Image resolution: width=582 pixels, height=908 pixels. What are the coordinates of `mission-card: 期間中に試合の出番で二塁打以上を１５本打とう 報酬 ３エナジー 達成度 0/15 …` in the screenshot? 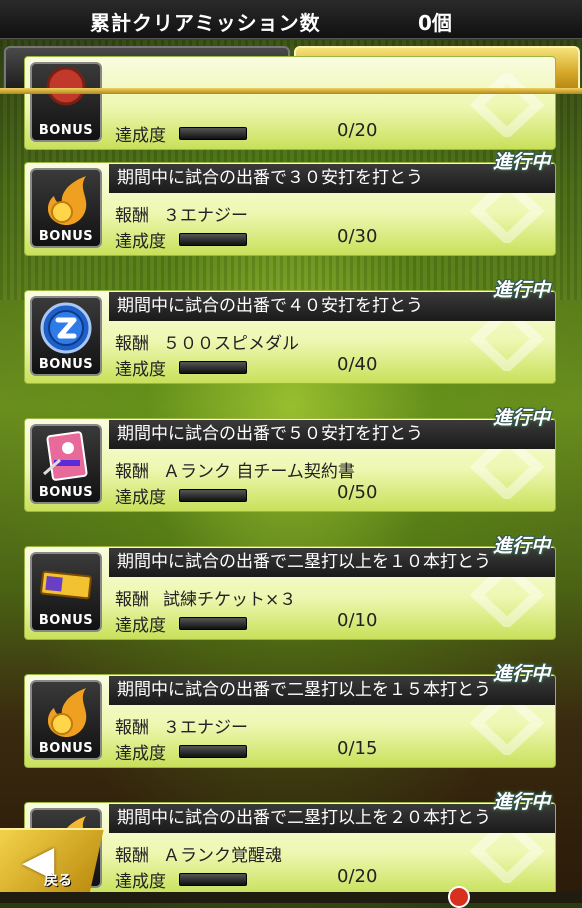 It's located at (290, 715).